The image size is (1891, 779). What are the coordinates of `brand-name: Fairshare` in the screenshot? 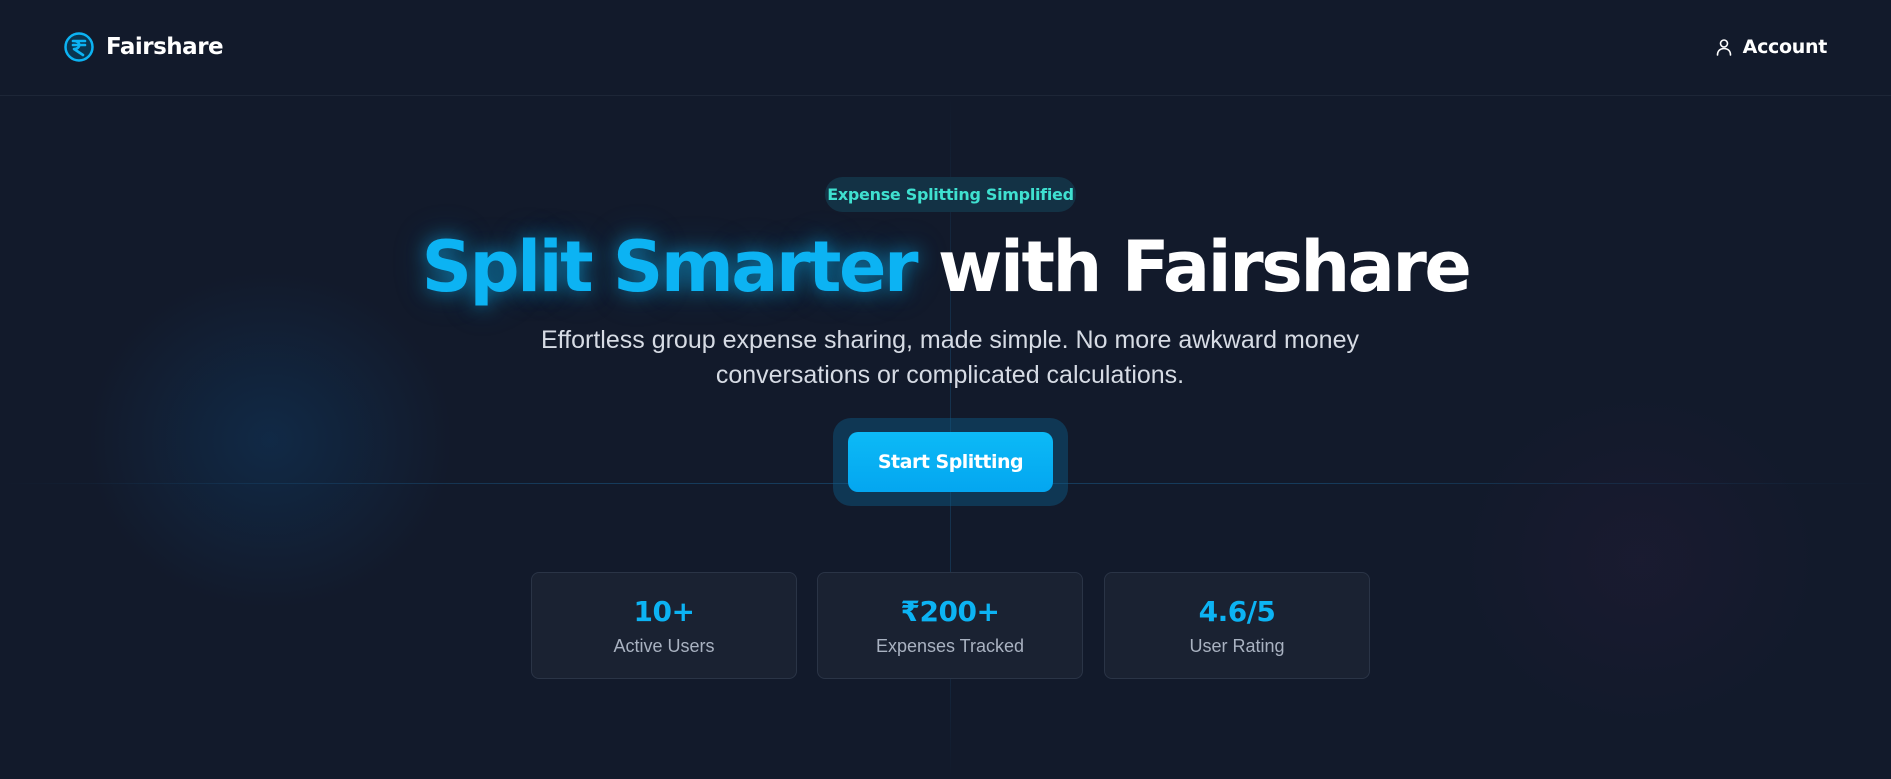 It's located at (165, 47).